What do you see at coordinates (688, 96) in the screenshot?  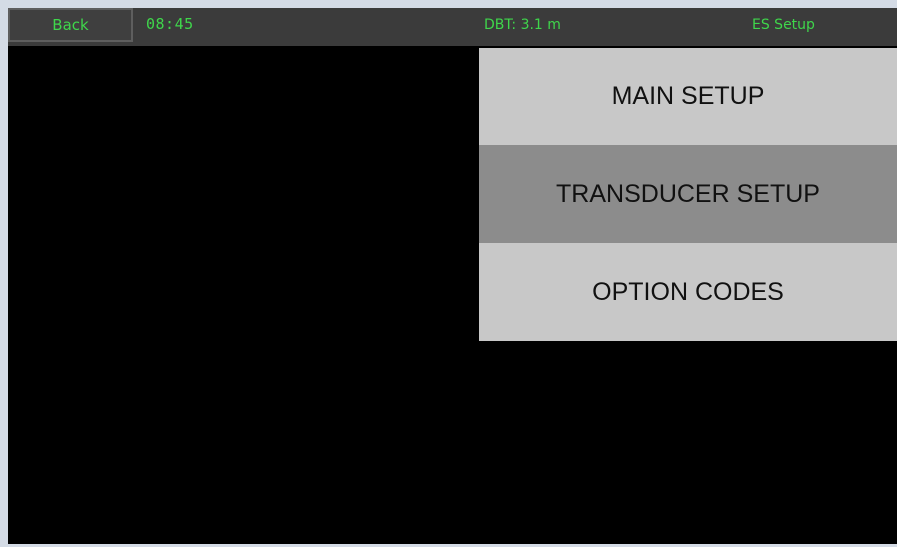 I see `menu-item-main-setup: MAIN SETUP` at bounding box center [688, 96].